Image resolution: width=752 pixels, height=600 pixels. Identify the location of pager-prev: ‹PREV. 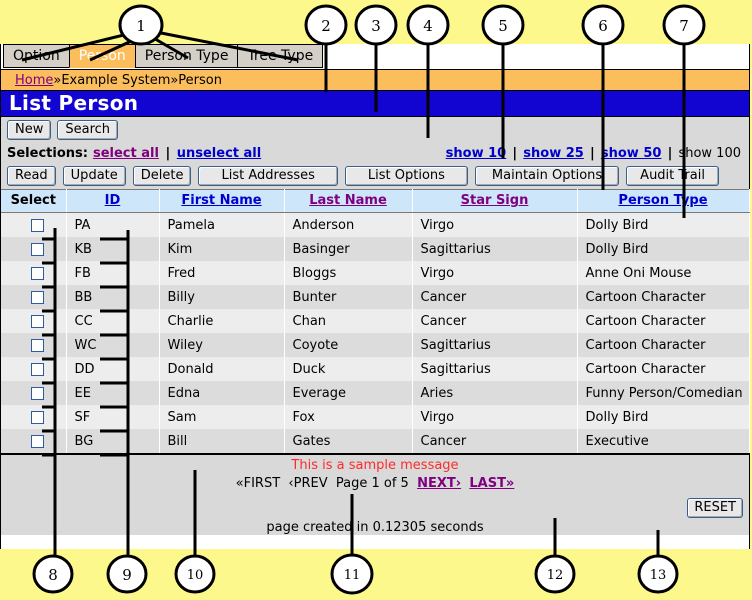
(308, 483).